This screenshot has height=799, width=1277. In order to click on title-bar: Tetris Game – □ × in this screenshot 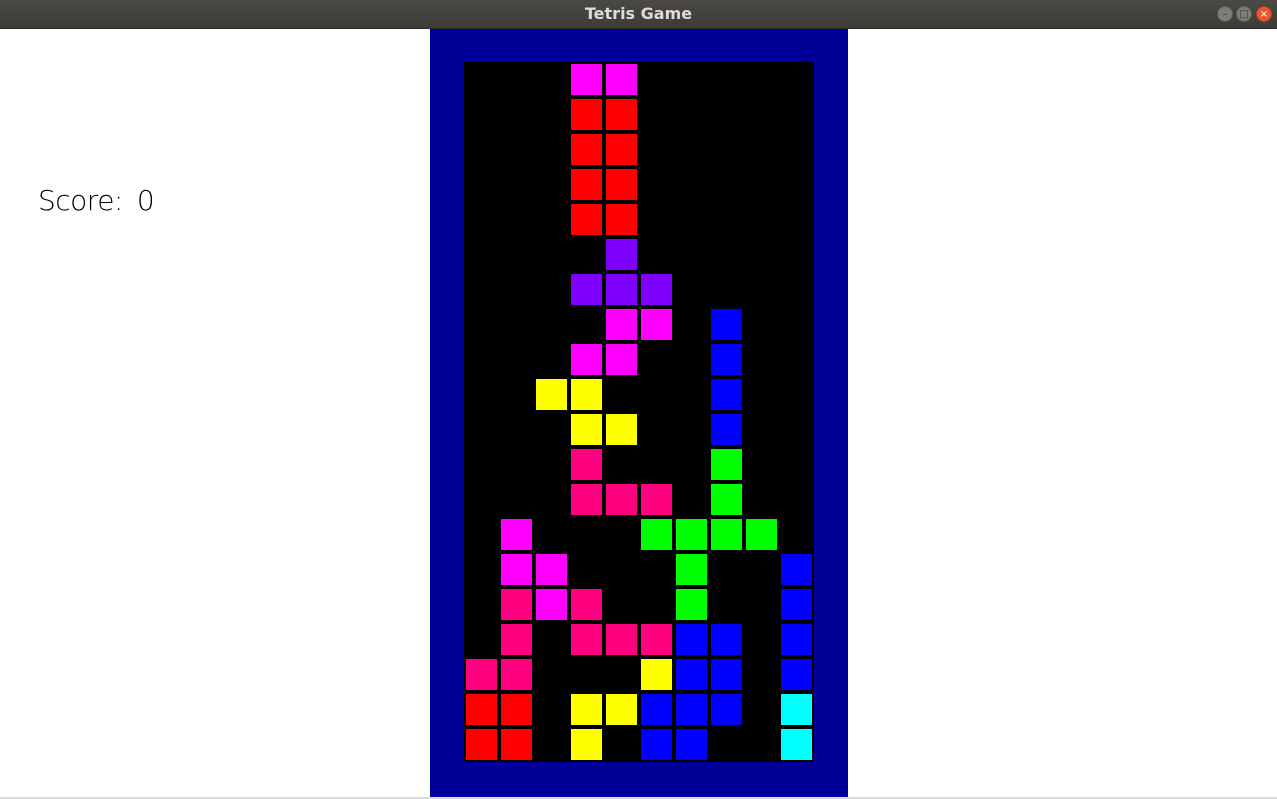, I will do `click(638, 14)`.